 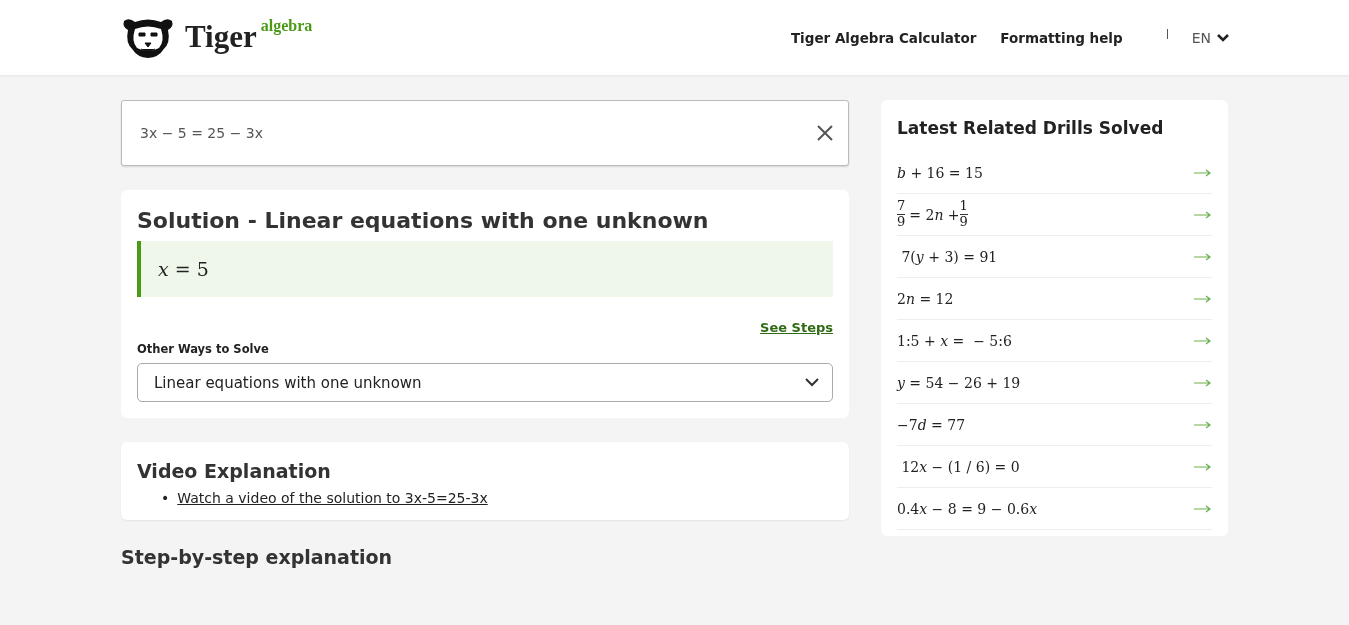 I want to click on drill-equation: 0.4x − 8 = 9 − 0.6x, so click(x=967, y=508).